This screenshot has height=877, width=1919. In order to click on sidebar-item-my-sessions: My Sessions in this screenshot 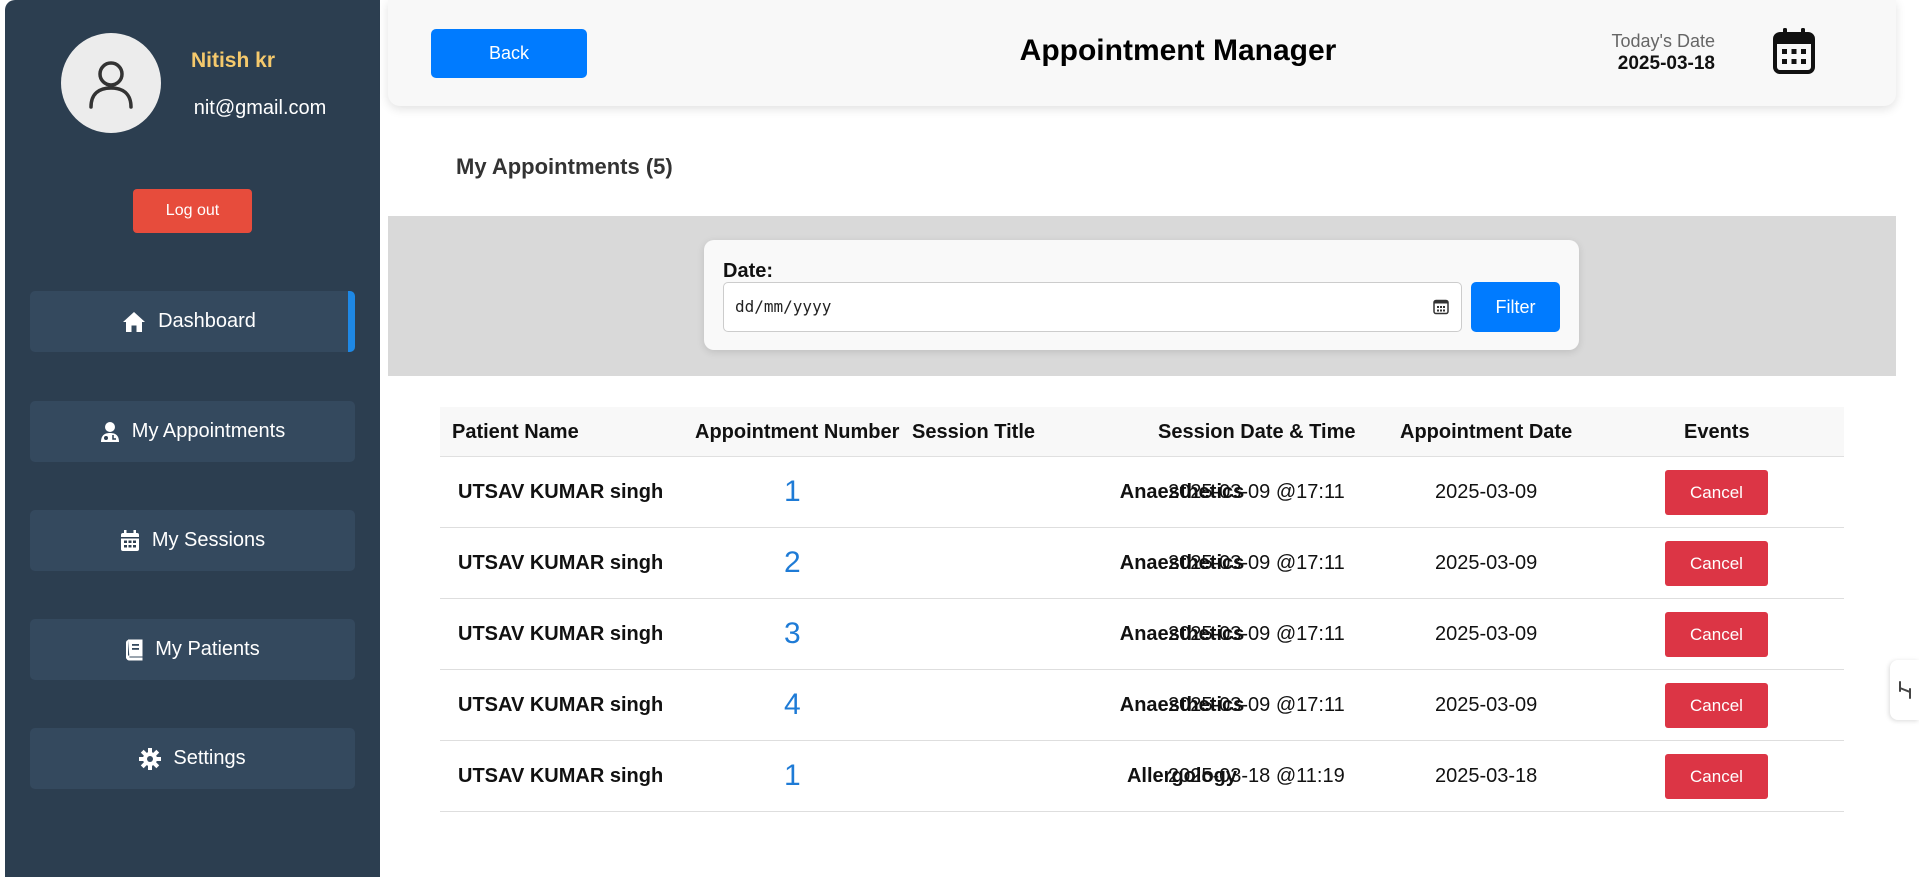, I will do `click(192, 540)`.